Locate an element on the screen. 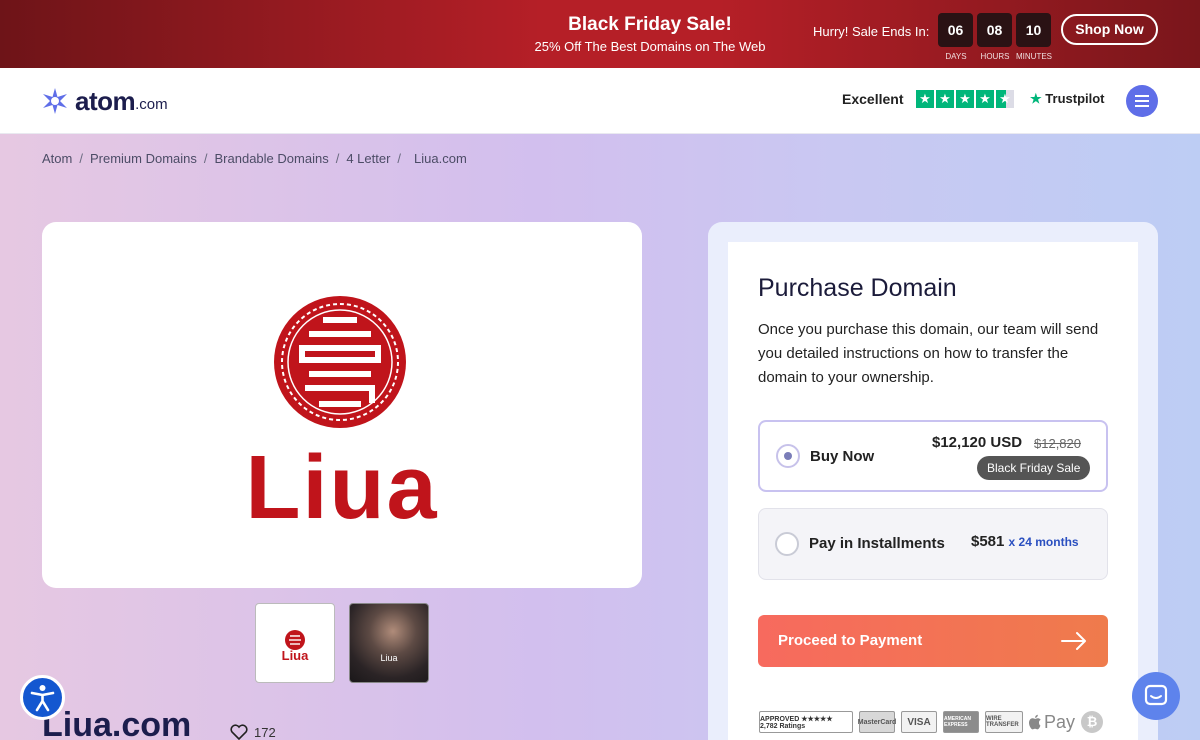 The height and width of the screenshot is (740, 1200). like-button: 172 is located at coordinates (253, 732).